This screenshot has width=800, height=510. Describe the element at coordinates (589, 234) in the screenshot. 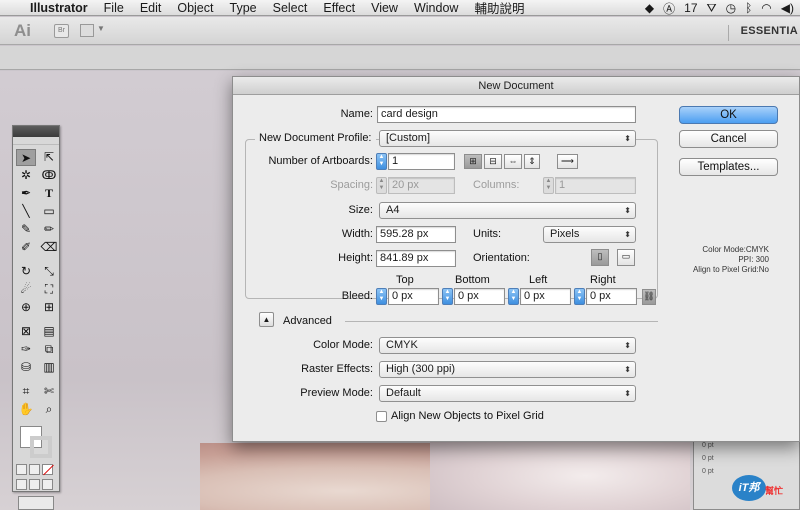

I see `units-popup: Pixels ⬍` at that location.